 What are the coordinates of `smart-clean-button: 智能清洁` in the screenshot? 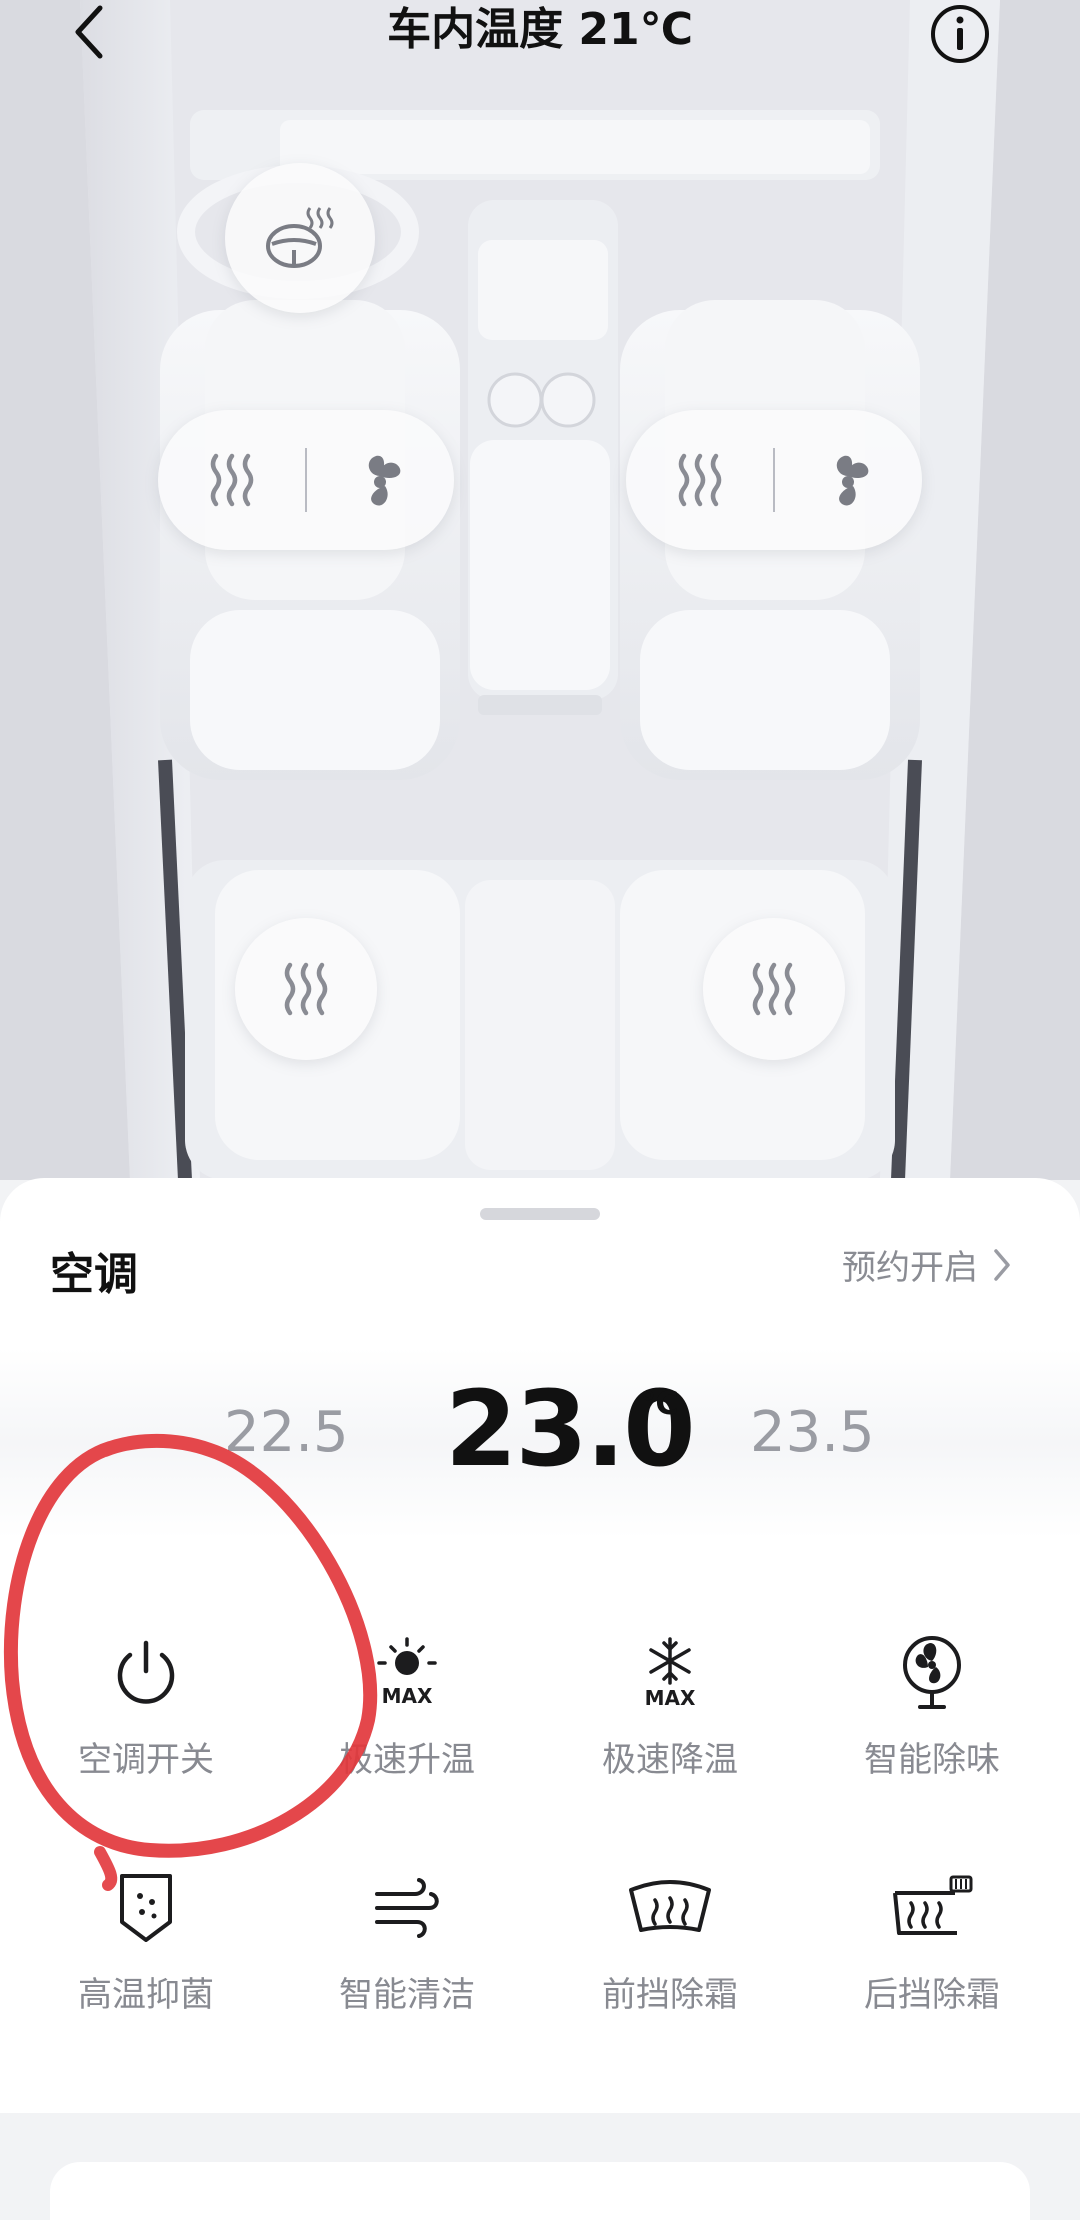 It's located at (407, 1939).